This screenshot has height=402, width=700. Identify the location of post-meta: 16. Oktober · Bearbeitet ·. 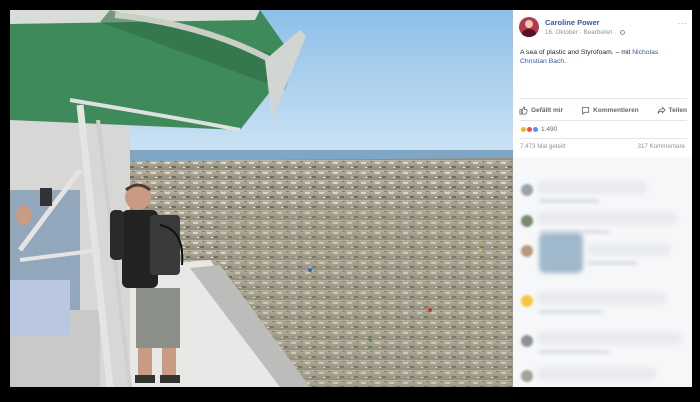
(585, 32).